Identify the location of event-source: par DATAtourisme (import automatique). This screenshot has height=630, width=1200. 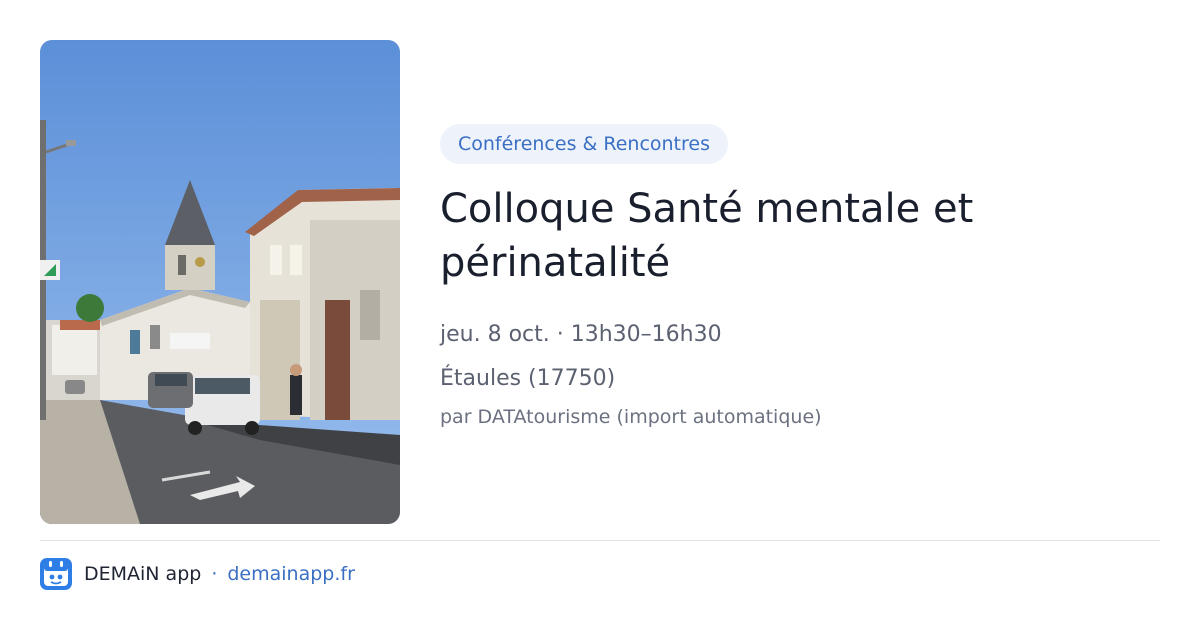
(631, 417).